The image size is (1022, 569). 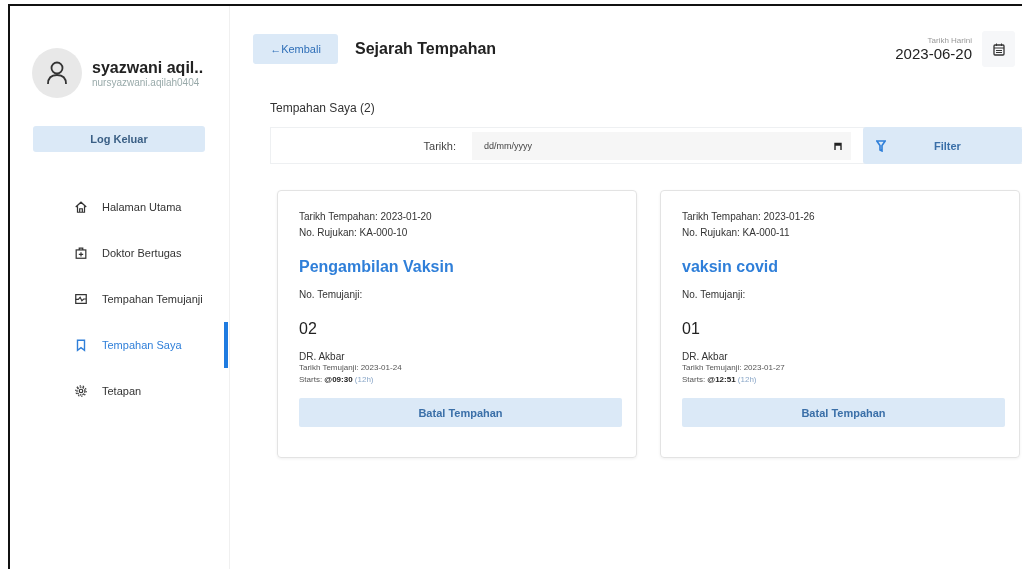 I want to click on active-indicator, so click(x=226, y=345).